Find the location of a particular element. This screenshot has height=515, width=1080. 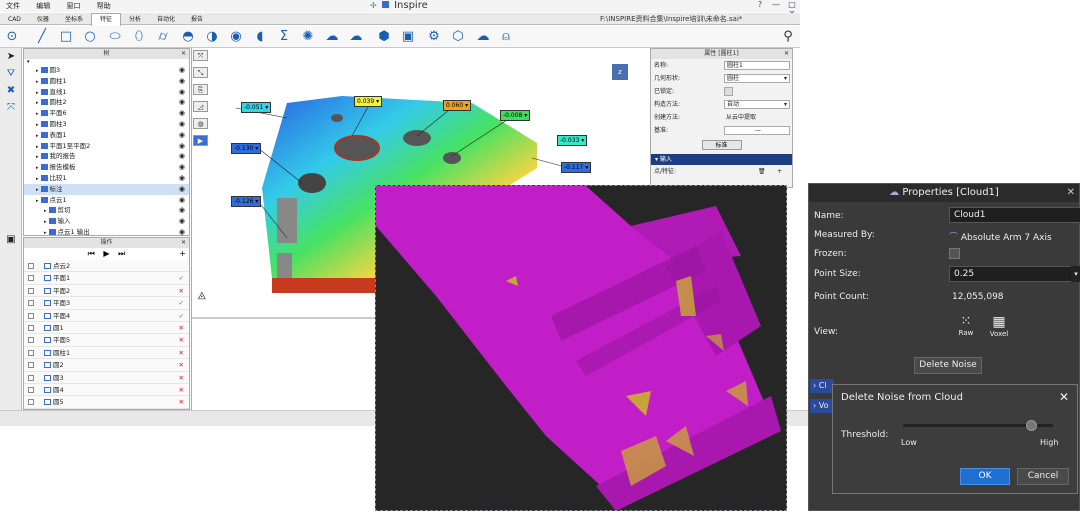

tree-item: ▸ 表面1 ◉ is located at coordinates (106, 135).